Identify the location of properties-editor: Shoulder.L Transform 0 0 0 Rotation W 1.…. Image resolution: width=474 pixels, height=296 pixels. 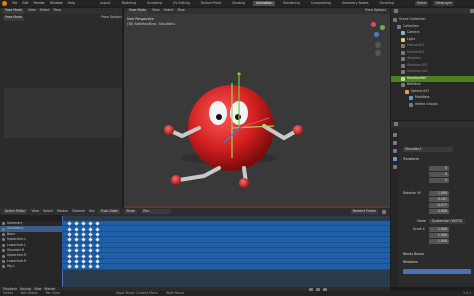
(432, 204).